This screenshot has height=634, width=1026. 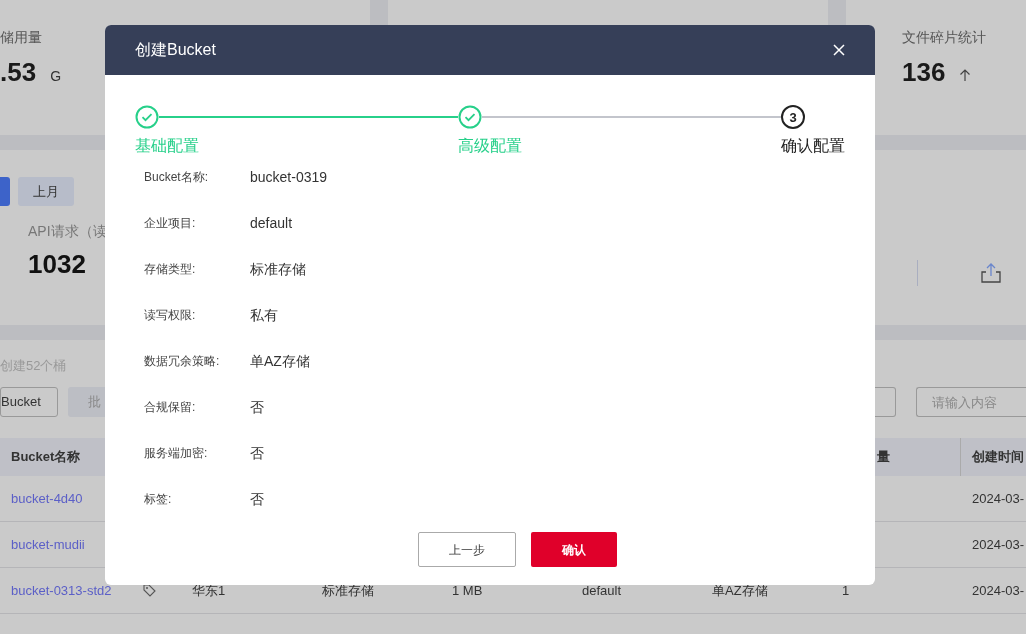 I want to click on detail-label: 合规保留:, so click(x=170, y=407).